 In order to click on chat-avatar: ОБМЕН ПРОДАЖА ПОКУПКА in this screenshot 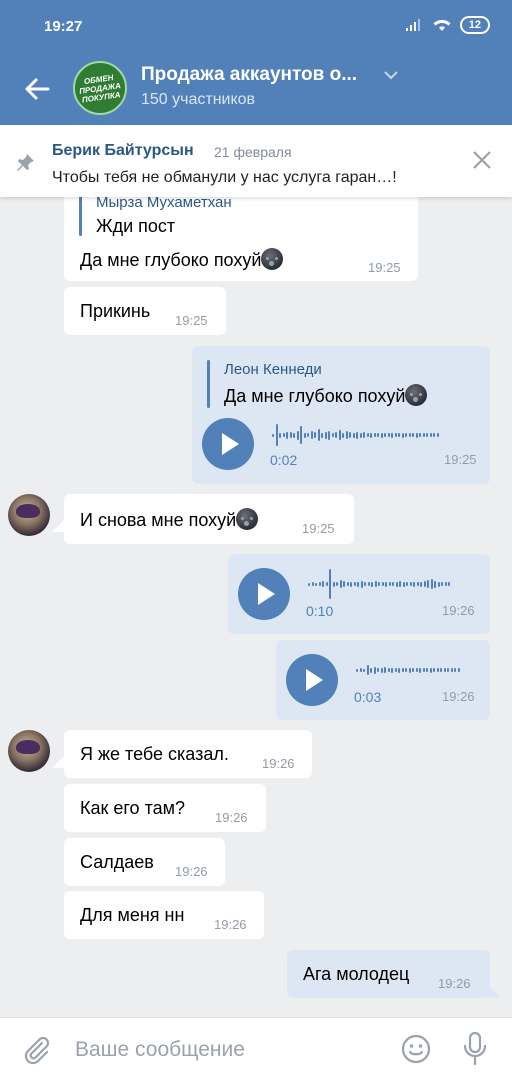, I will do `click(100, 88)`.